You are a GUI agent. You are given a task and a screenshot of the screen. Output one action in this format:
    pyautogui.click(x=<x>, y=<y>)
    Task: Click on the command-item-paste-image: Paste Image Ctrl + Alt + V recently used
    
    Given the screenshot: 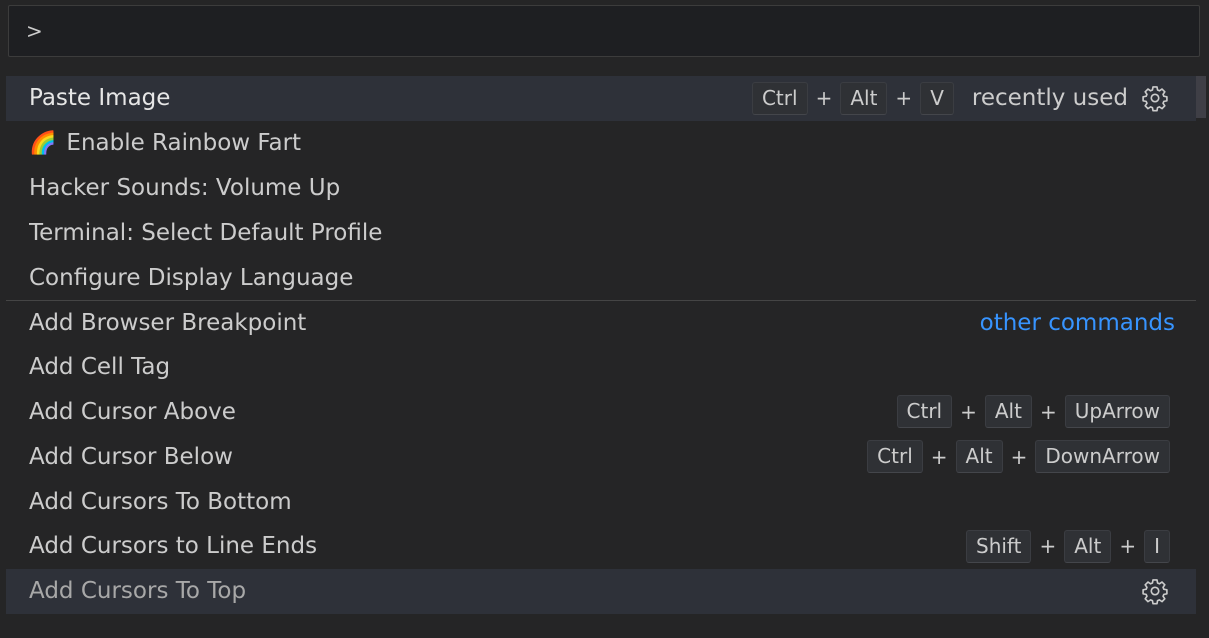 What is the action you would take?
    pyautogui.click(x=601, y=98)
    